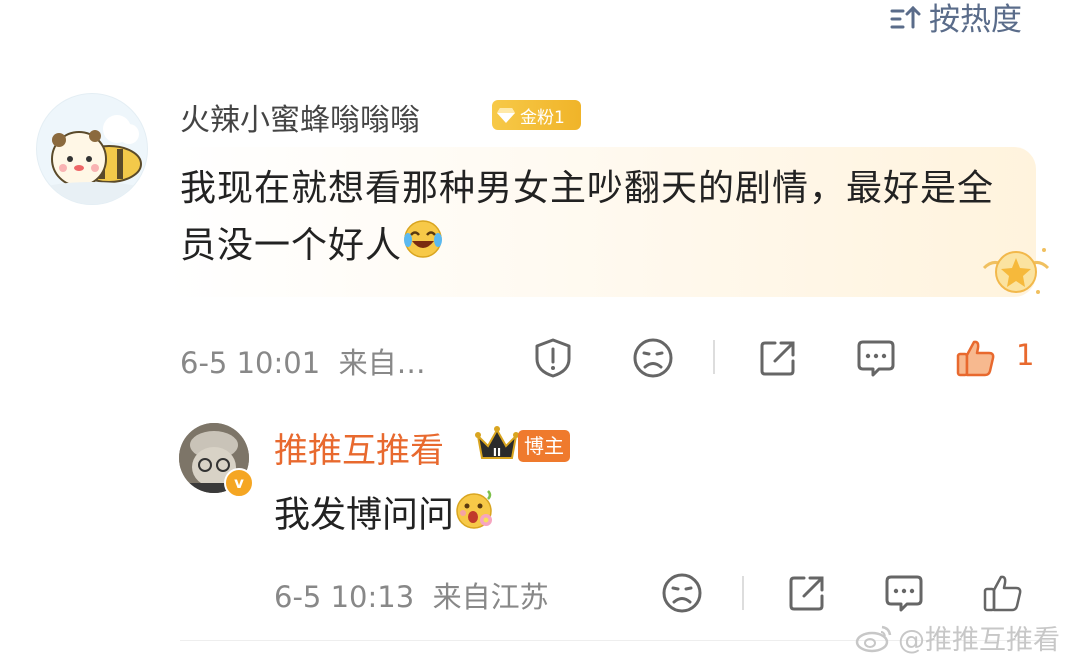  What do you see at coordinates (542, 117) in the screenshot?
I see `fan-badge-label: 金粉1` at bounding box center [542, 117].